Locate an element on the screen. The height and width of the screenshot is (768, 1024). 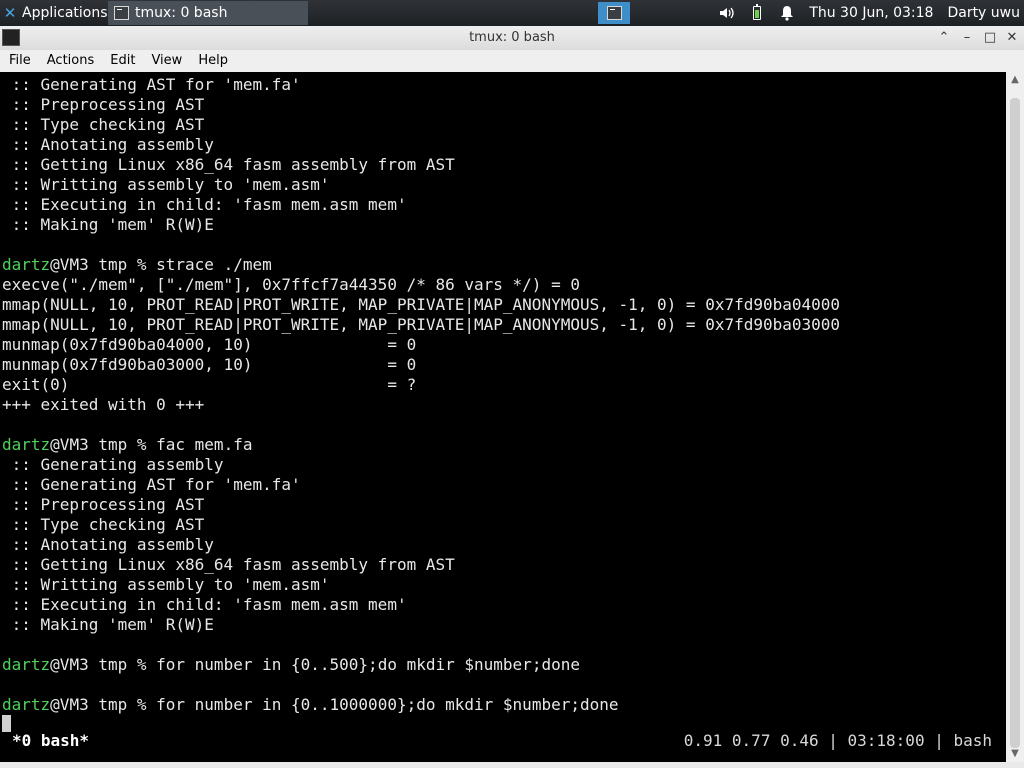
menu-help: Help is located at coordinates (212, 61).